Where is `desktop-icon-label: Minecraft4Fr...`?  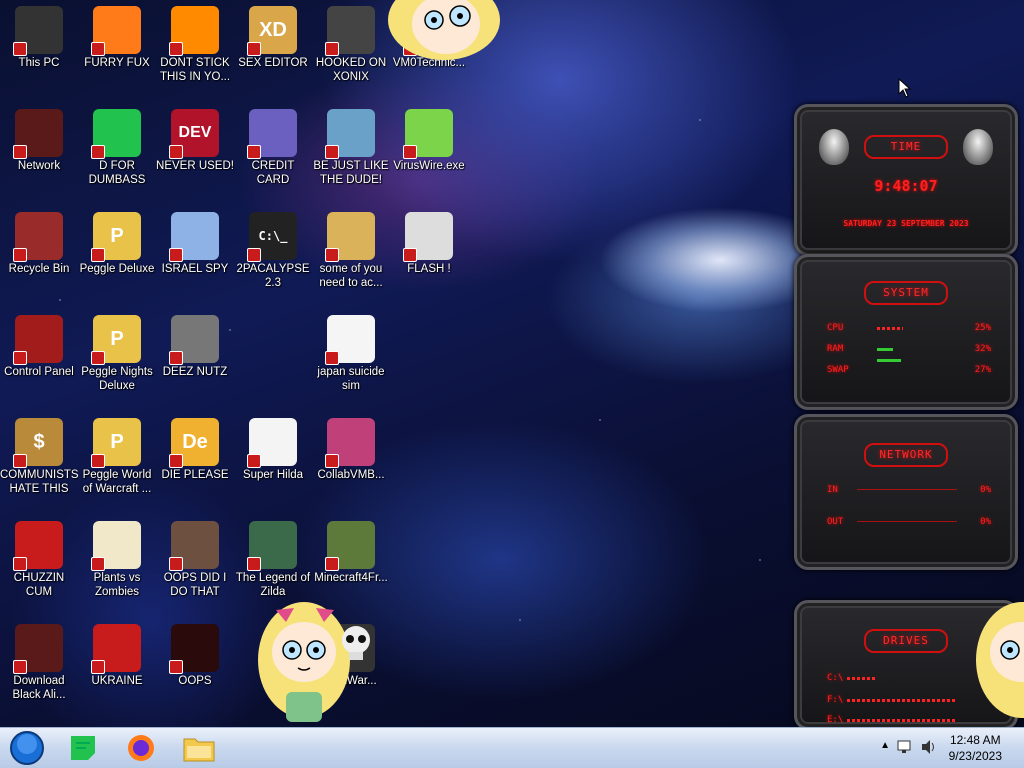 desktop-icon-label: Minecraft4Fr... is located at coordinates (351, 578).